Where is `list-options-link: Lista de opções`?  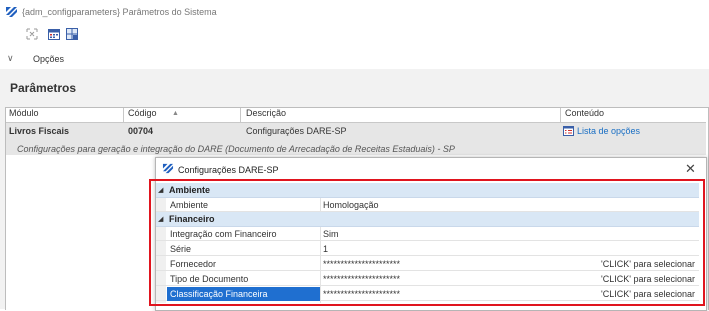
list-options-link: Lista de opções is located at coordinates (608, 131).